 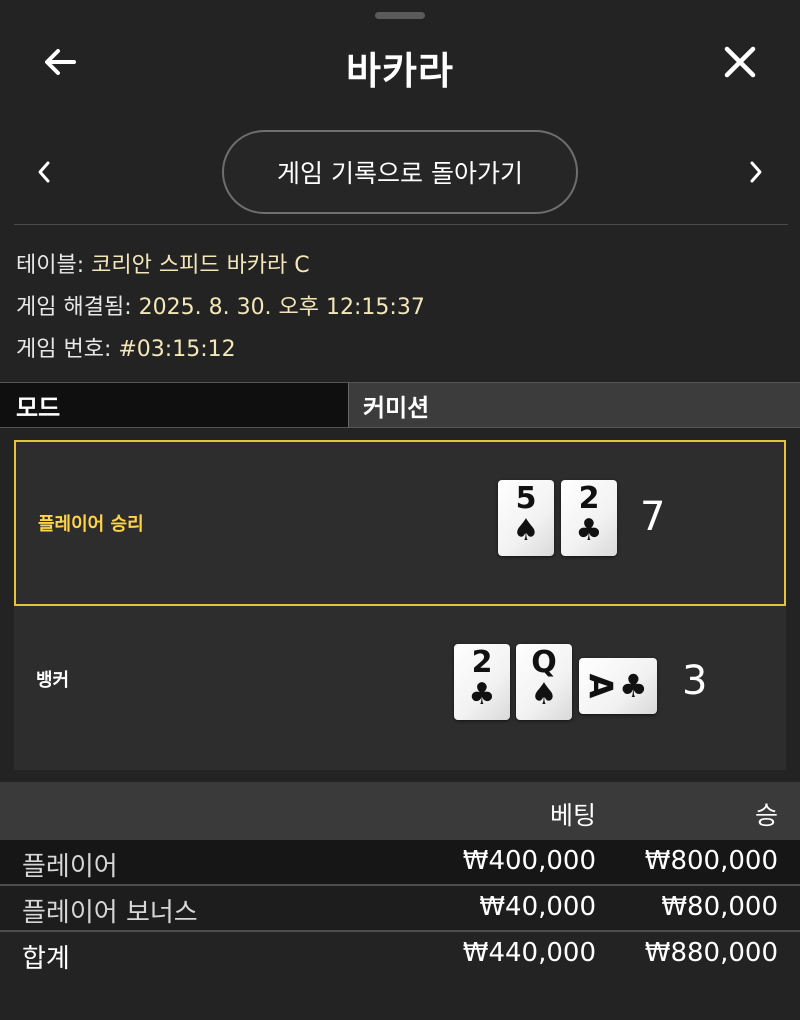 What do you see at coordinates (600, 686) in the screenshot?
I see `card-rank: A` at bounding box center [600, 686].